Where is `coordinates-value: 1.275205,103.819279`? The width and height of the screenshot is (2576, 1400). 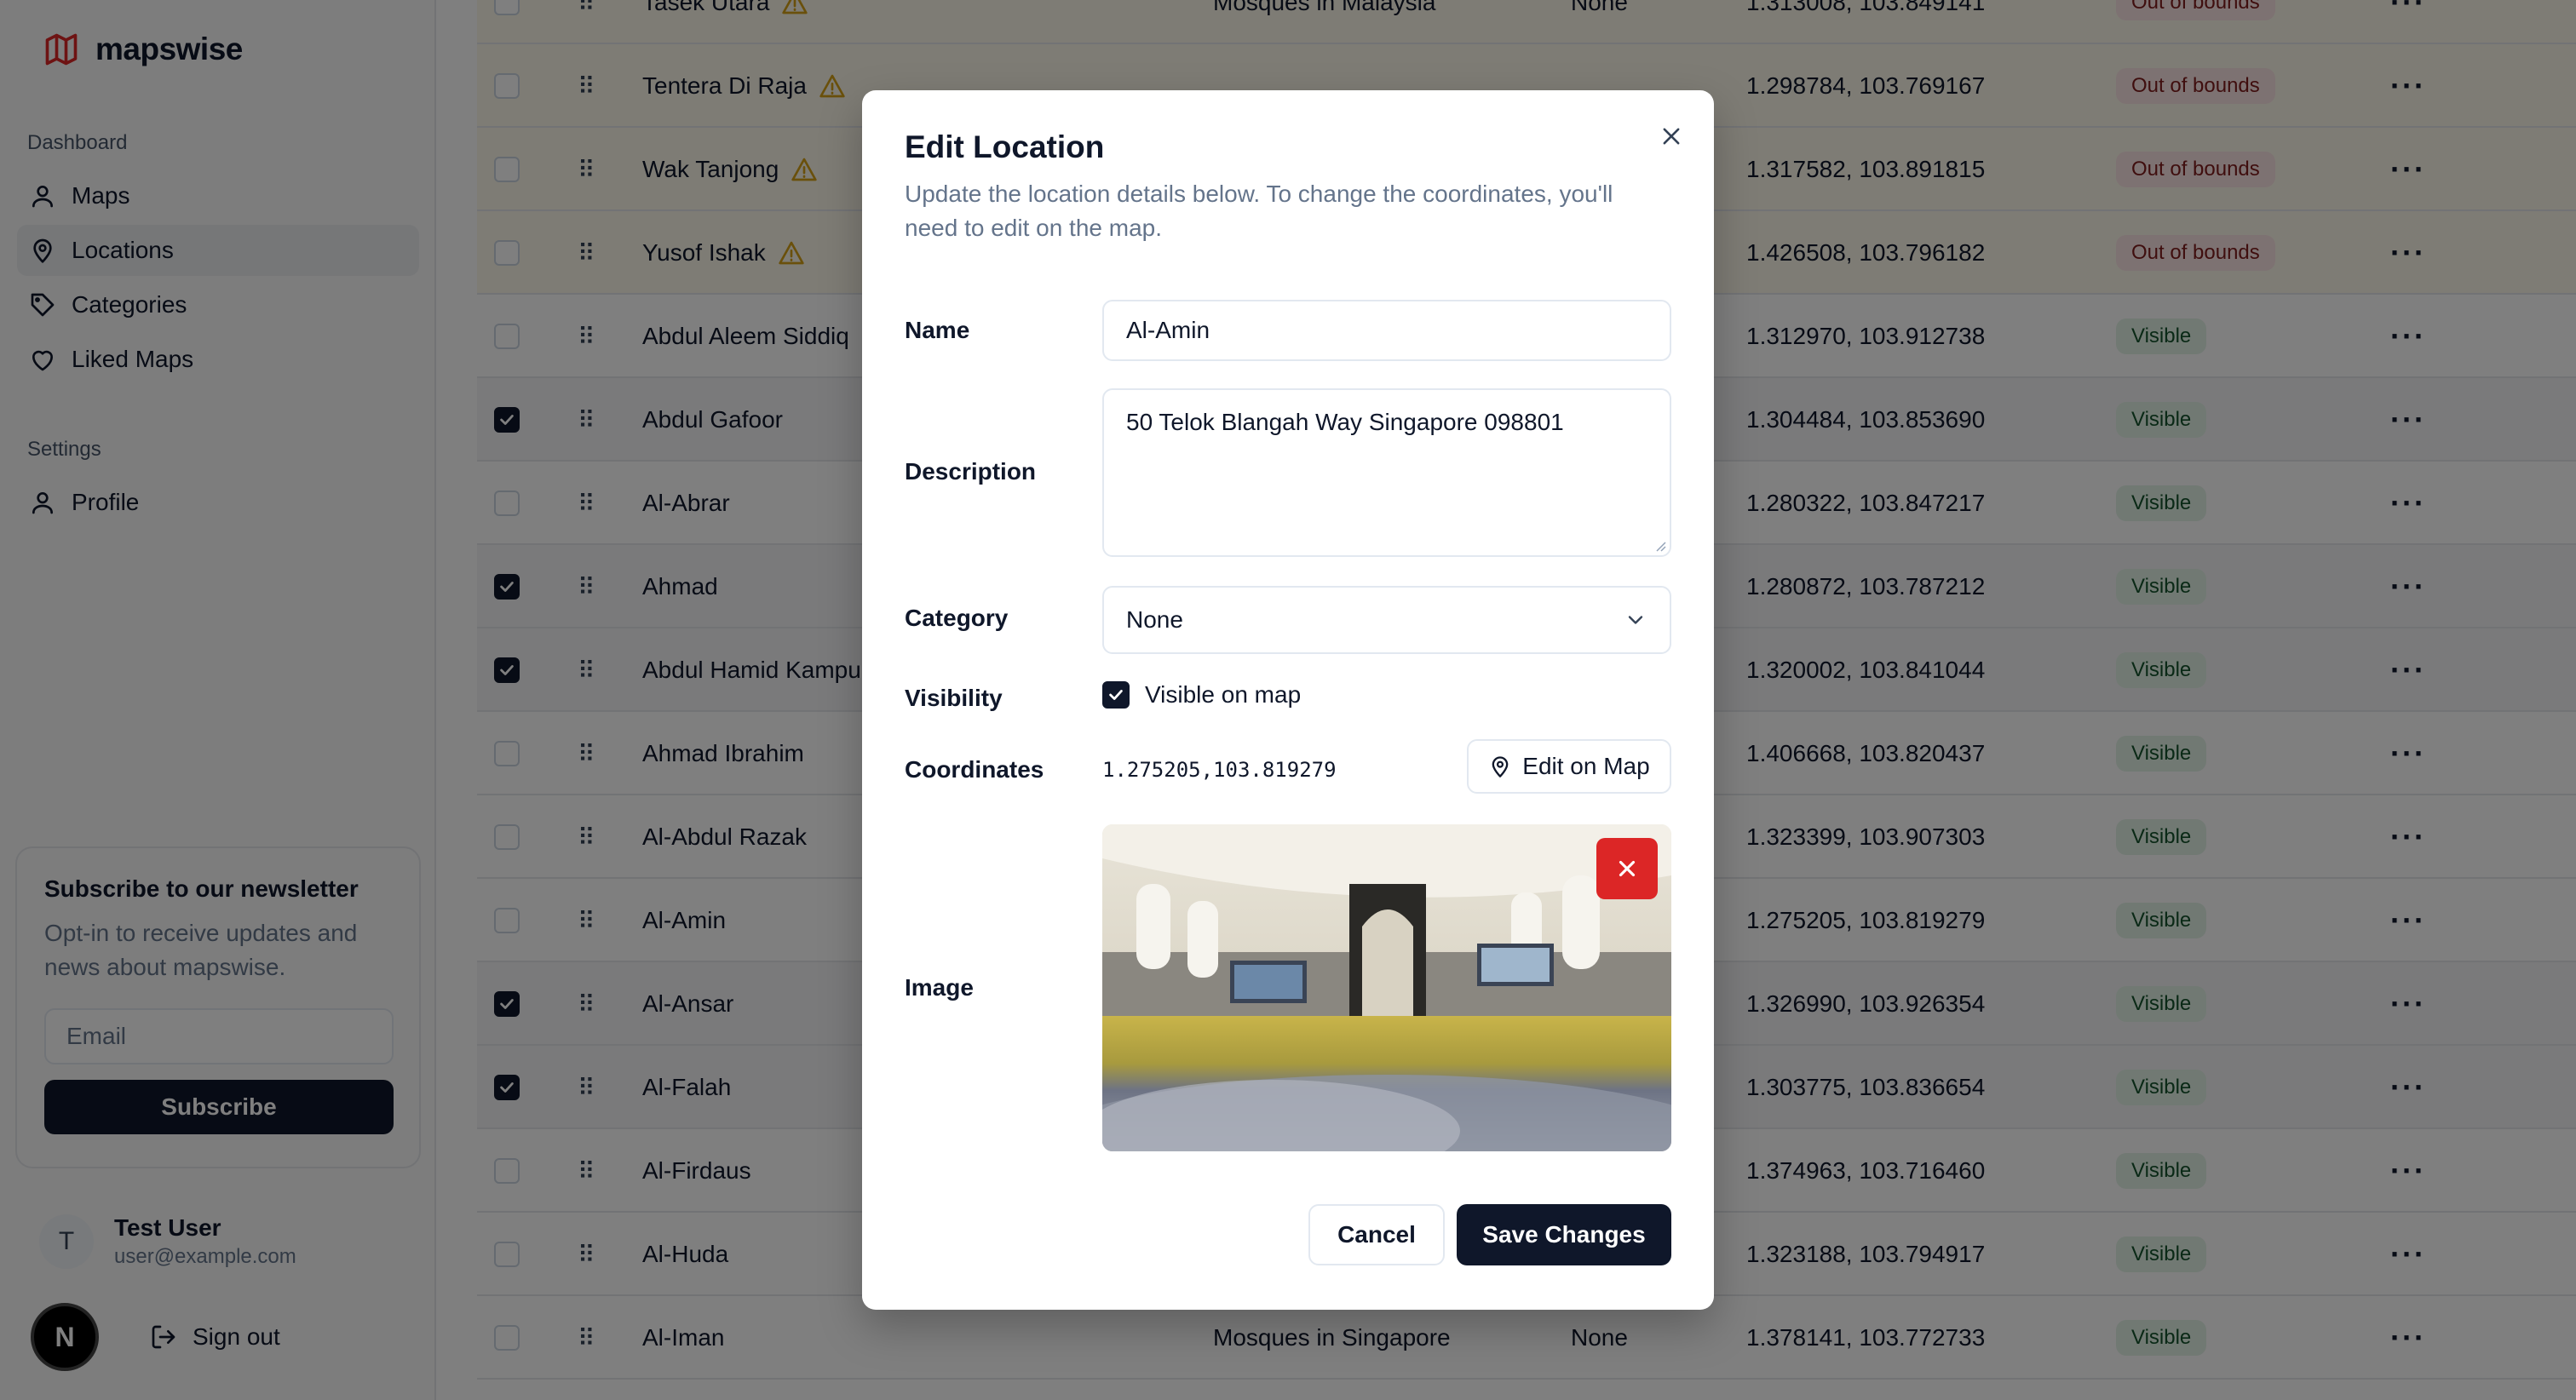 coordinates-value: 1.275205,103.819279 is located at coordinates (1219, 770).